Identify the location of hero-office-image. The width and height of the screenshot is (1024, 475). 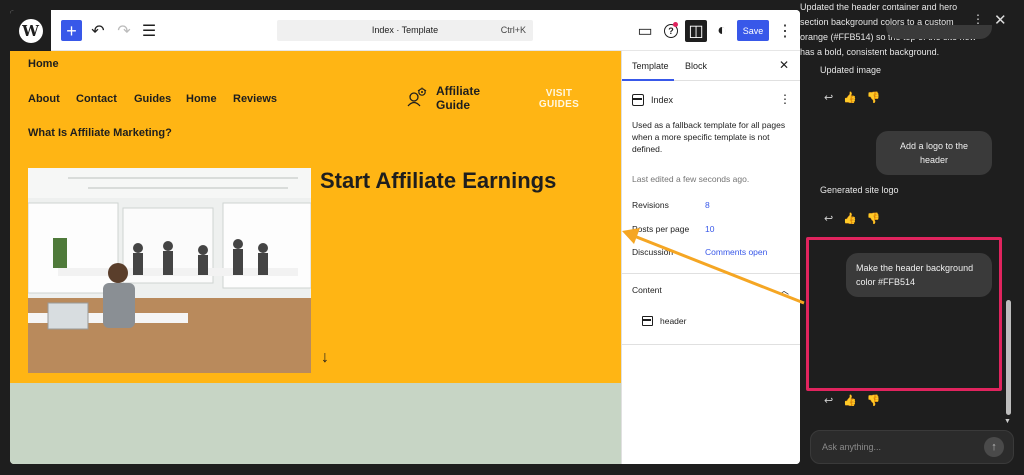
(169, 270).